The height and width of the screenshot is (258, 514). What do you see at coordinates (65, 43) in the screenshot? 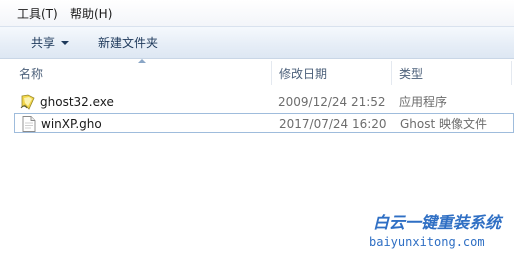
I see `chevron-down-icon` at bounding box center [65, 43].